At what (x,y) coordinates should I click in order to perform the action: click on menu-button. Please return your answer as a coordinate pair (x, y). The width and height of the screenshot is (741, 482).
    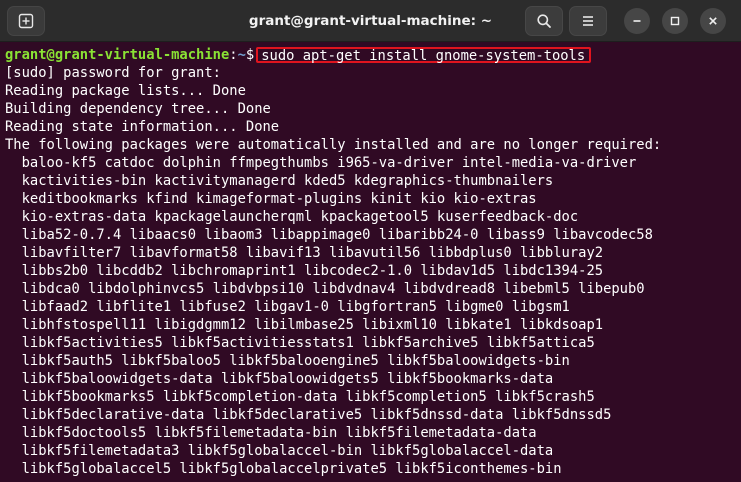
    Looking at the image, I should click on (588, 21).